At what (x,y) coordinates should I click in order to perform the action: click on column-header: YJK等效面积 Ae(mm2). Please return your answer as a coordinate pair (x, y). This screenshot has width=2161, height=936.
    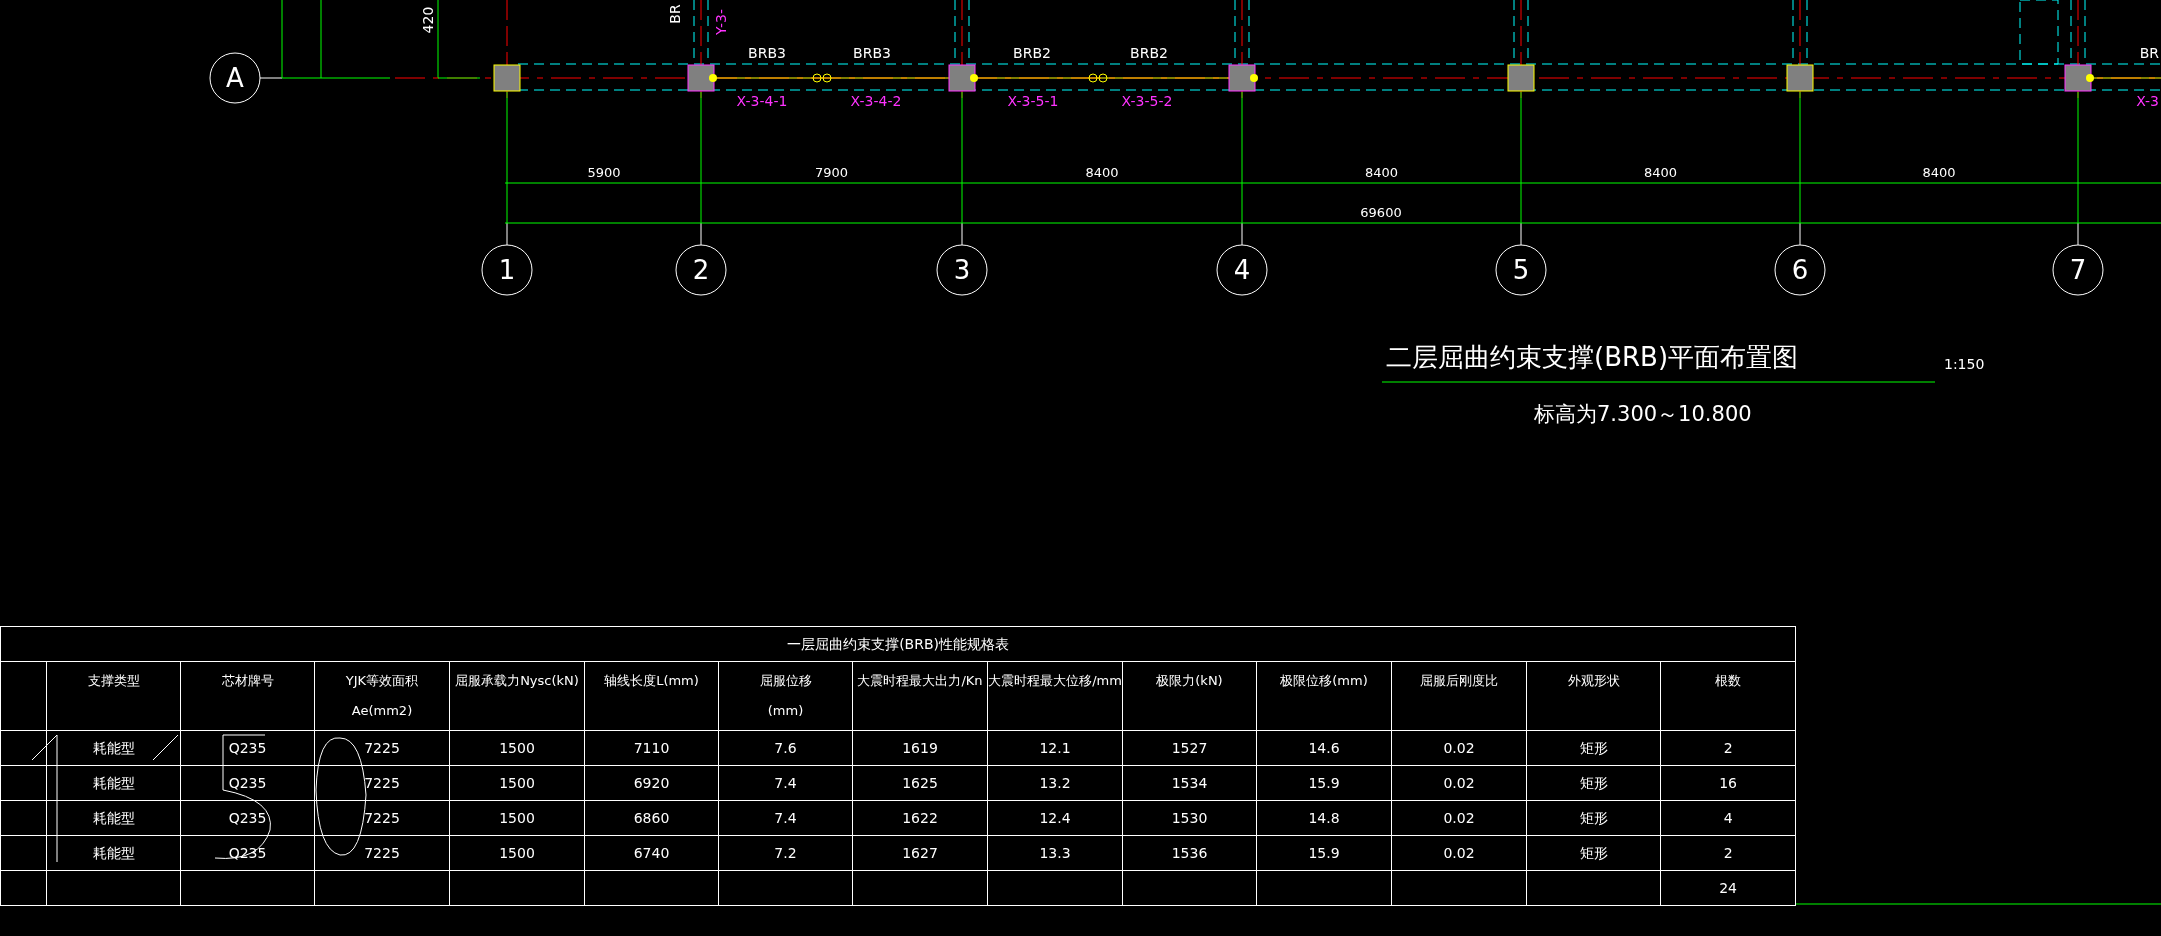
    Looking at the image, I should click on (382, 696).